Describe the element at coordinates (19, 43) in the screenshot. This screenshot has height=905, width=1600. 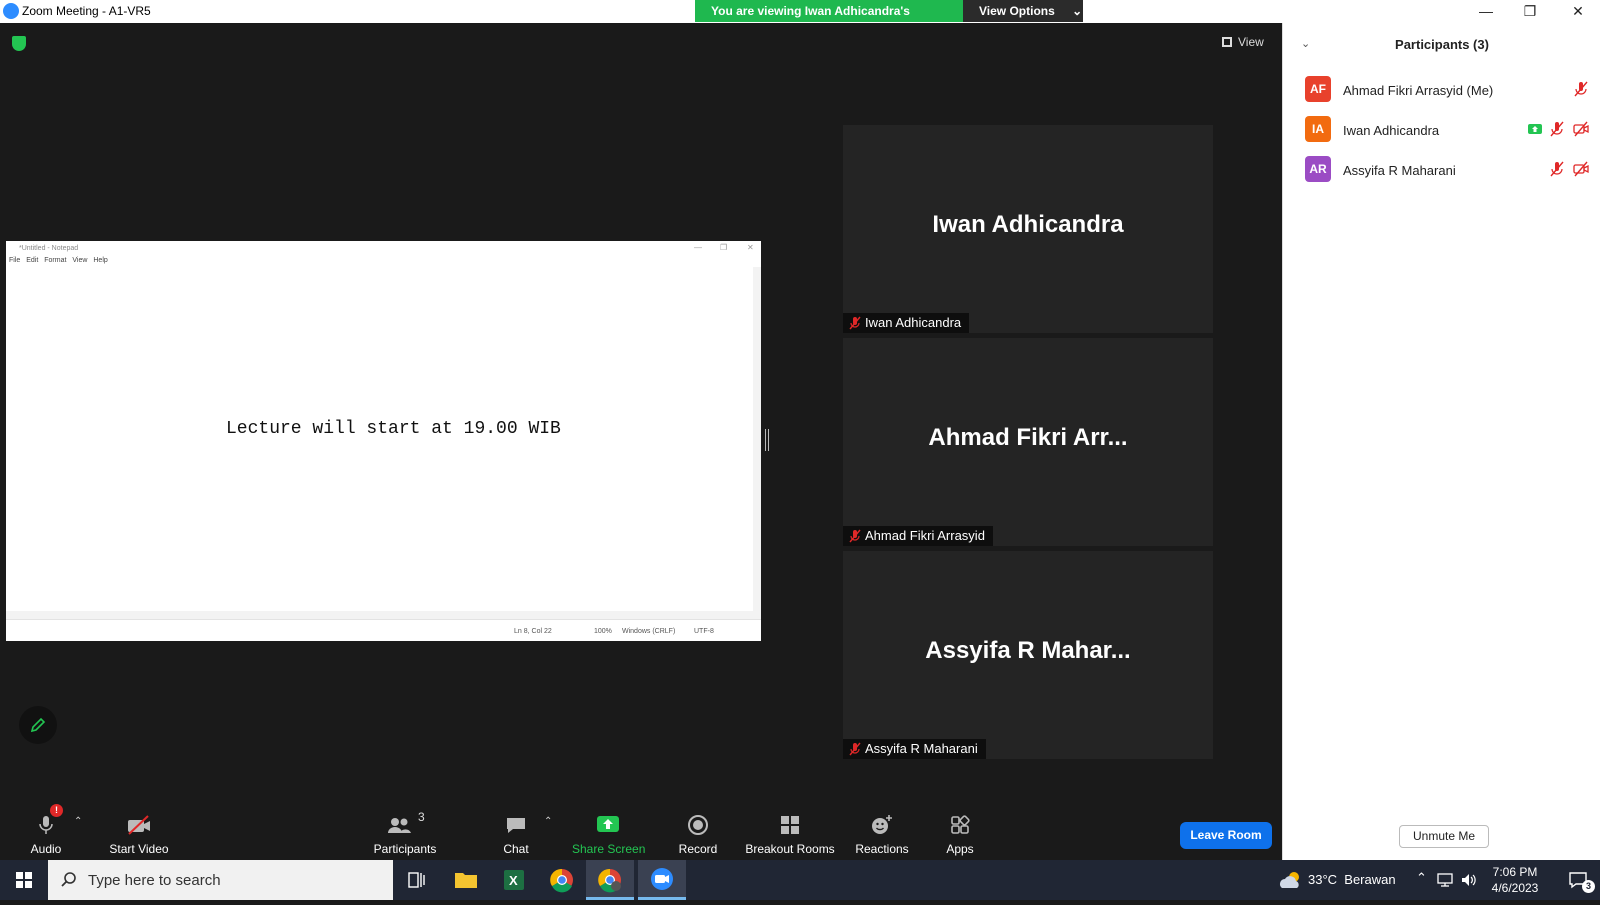
I see `shield-icon` at that location.